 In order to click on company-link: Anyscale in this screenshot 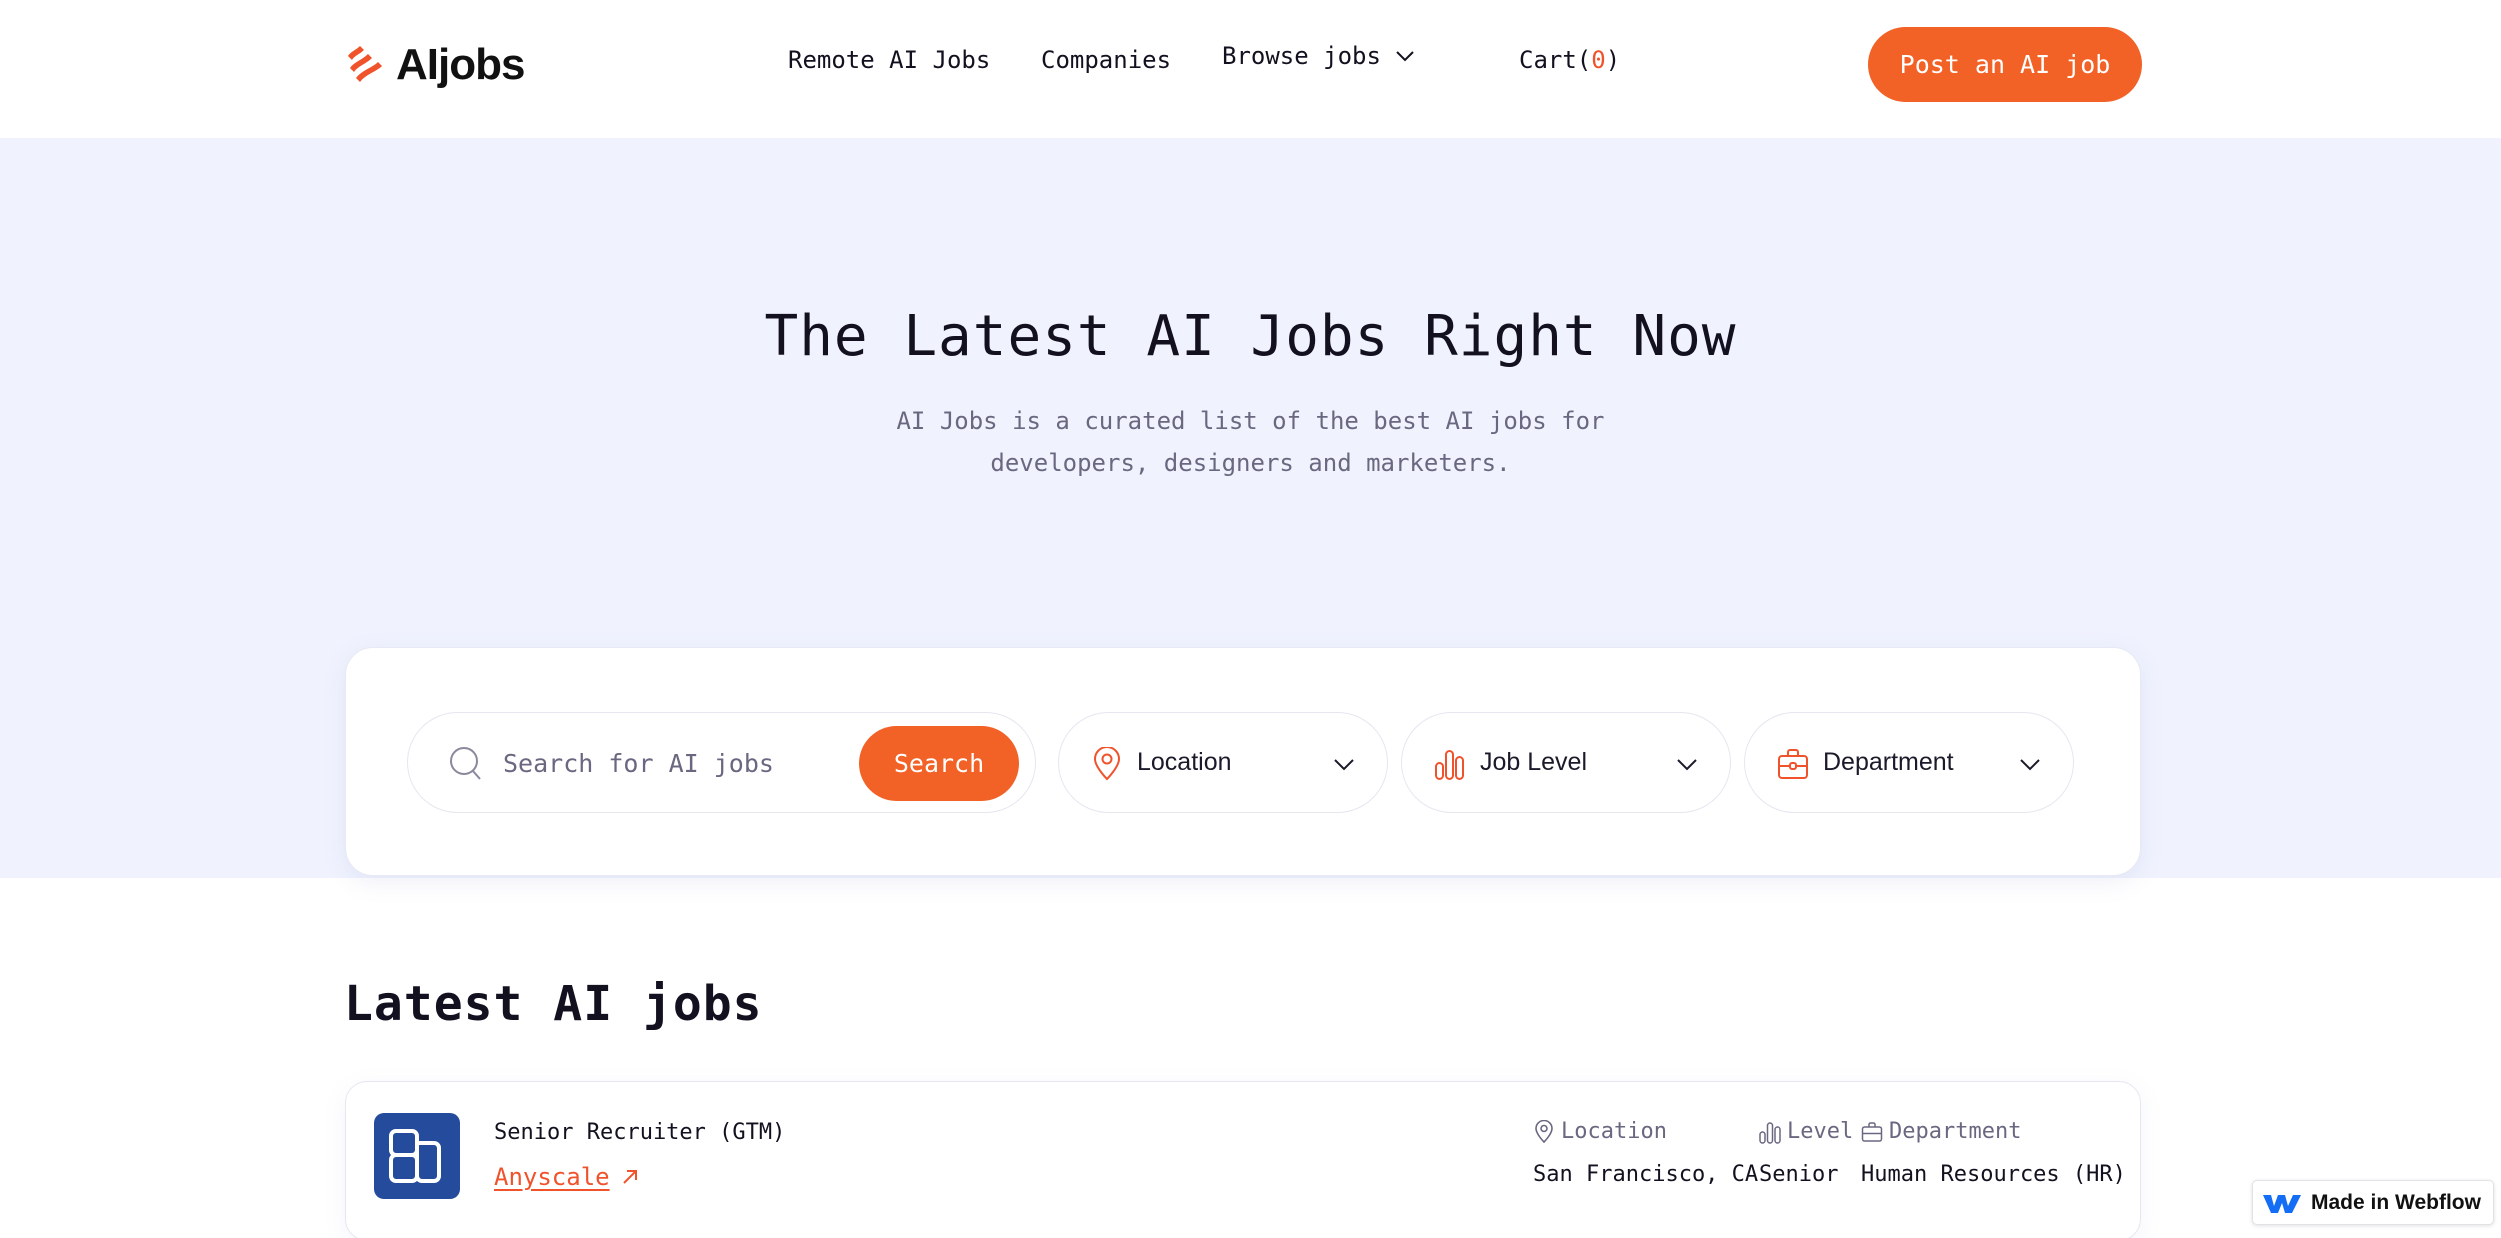, I will do `click(567, 1177)`.